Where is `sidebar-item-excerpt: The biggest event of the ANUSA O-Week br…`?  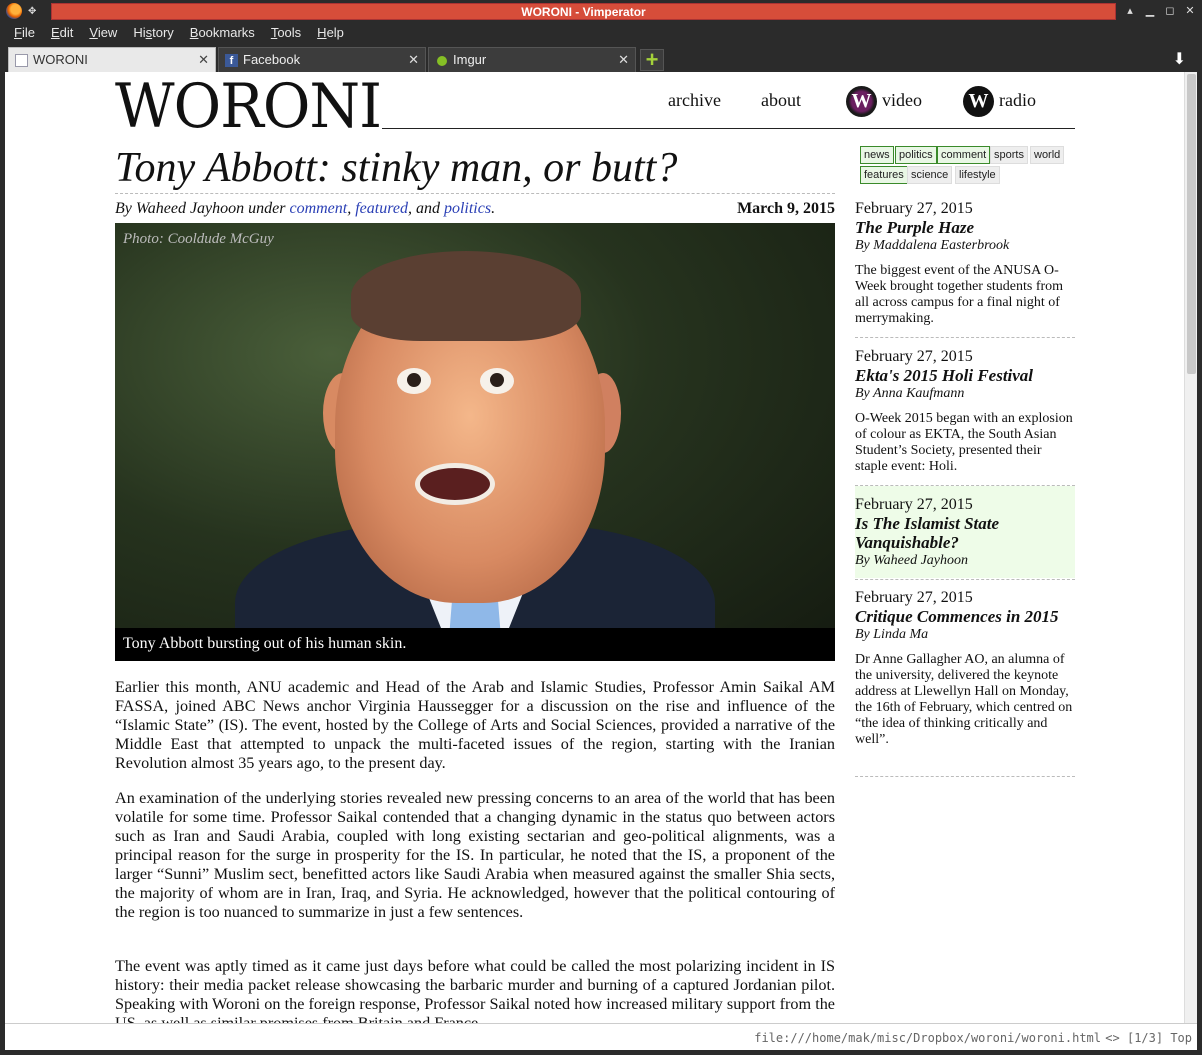 sidebar-item-excerpt: The biggest event of the ANUSA O-Week br… is located at coordinates (959, 294).